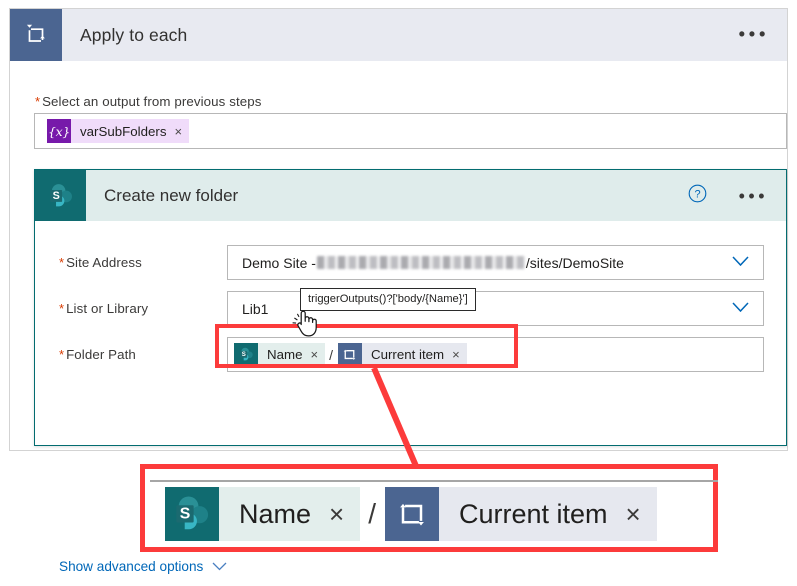 This screenshot has height=586, width=797. I want to click on site-address-label: * Site Address, so click(100, 262).